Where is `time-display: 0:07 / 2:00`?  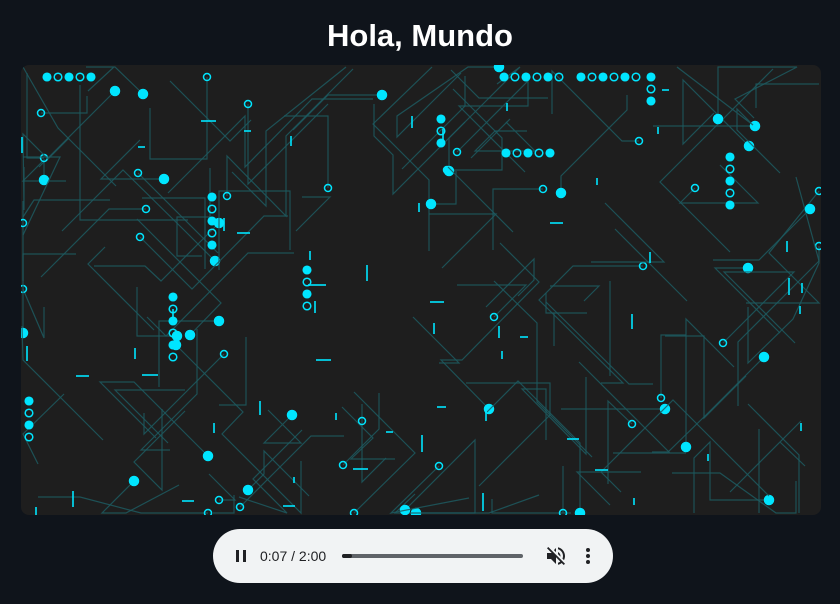
time-display: 0:07 / 2:00 is located at coordinates (293, 556).